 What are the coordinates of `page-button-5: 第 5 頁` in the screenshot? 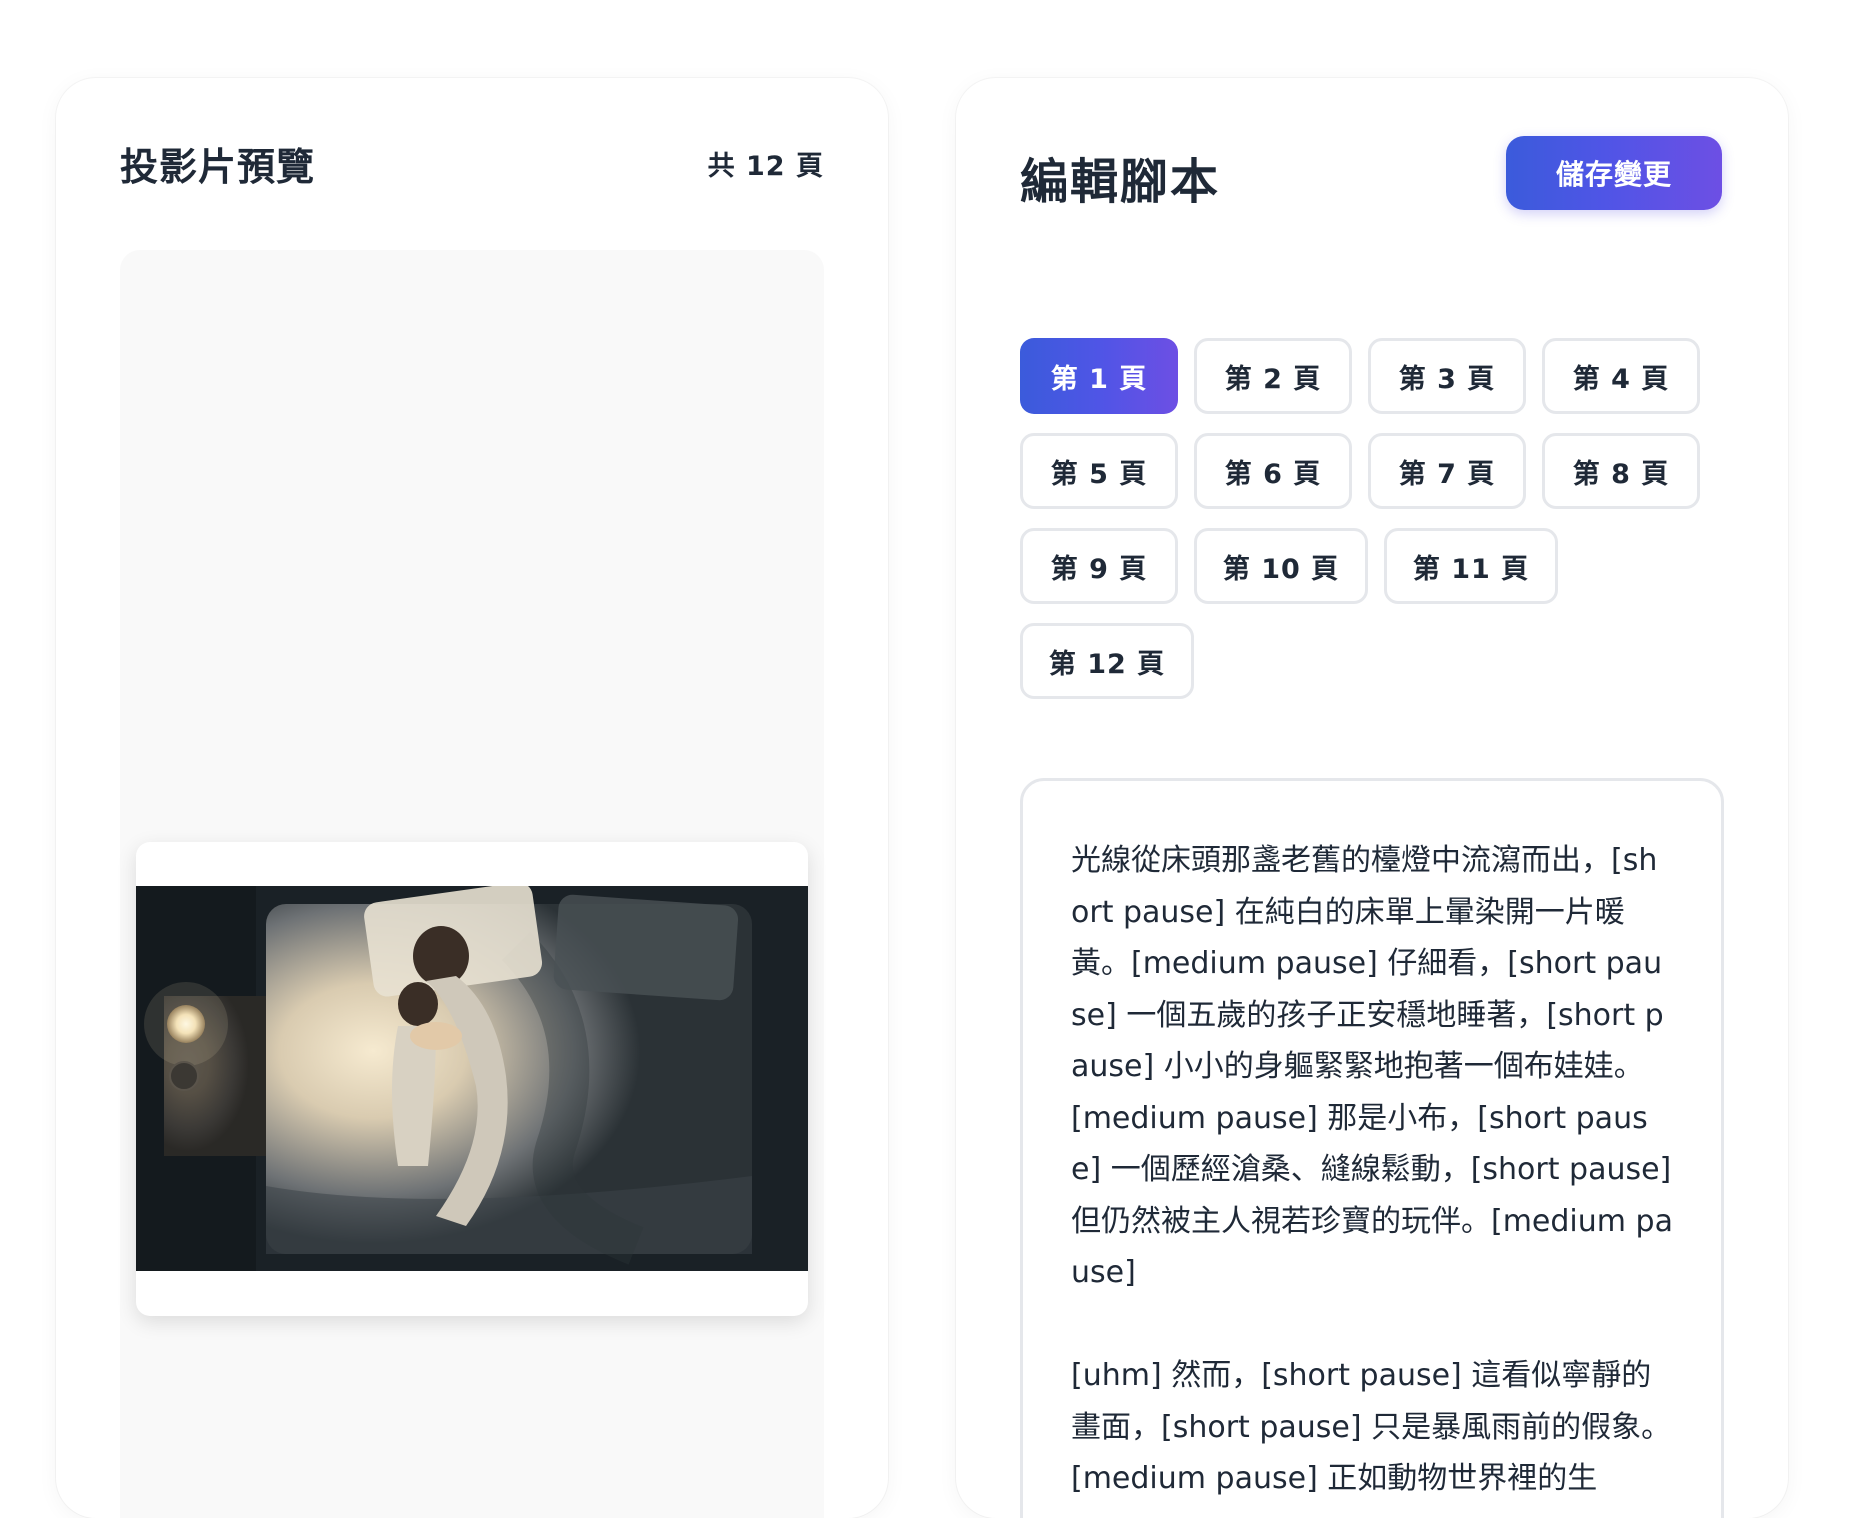 It's located at (1099, 471).